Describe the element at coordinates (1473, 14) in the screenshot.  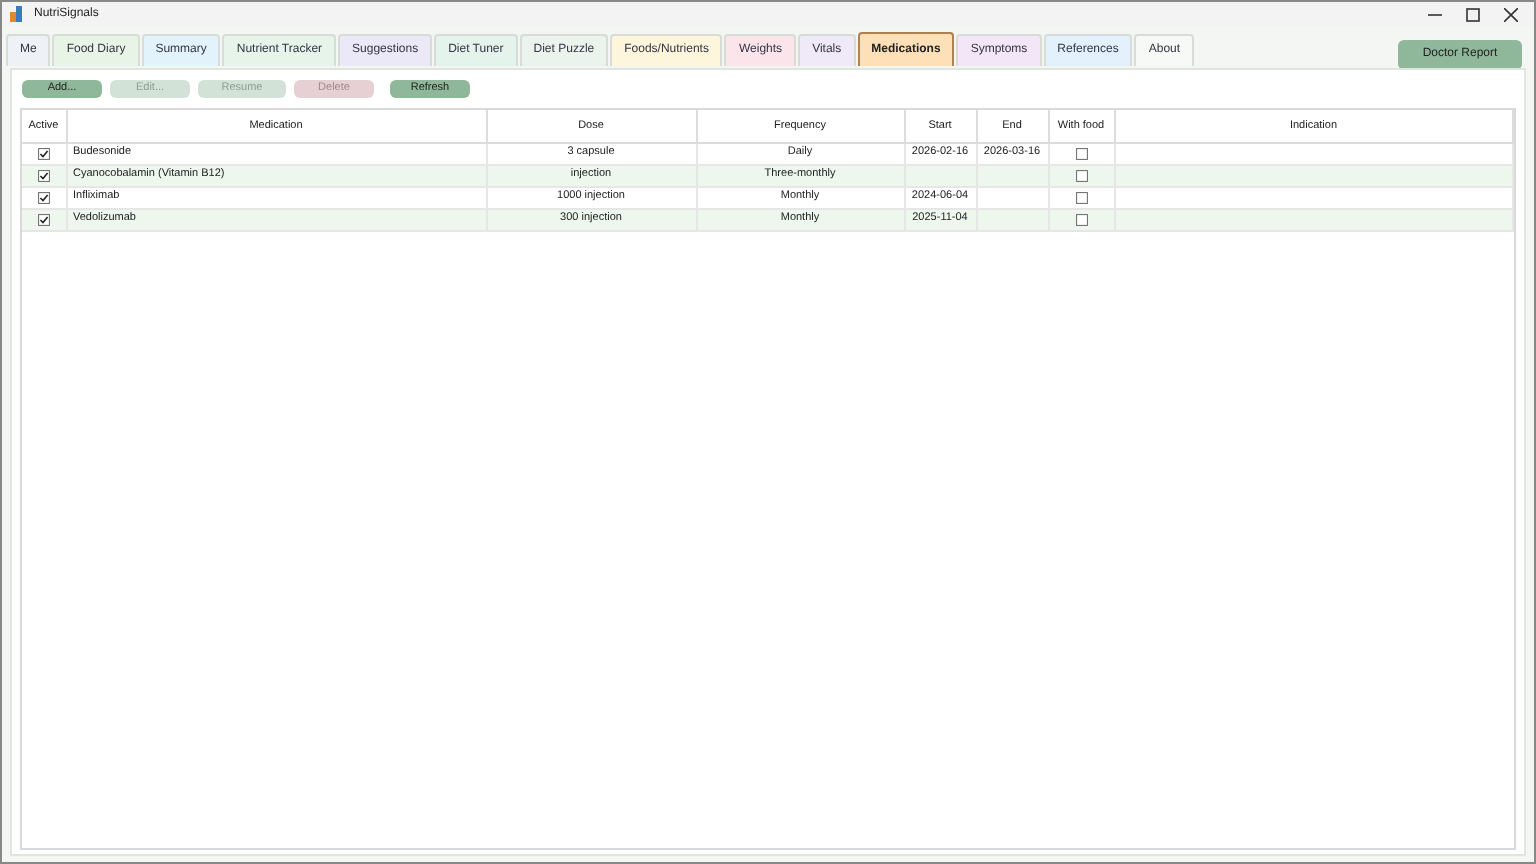
I see `maximize-icon` at that location.